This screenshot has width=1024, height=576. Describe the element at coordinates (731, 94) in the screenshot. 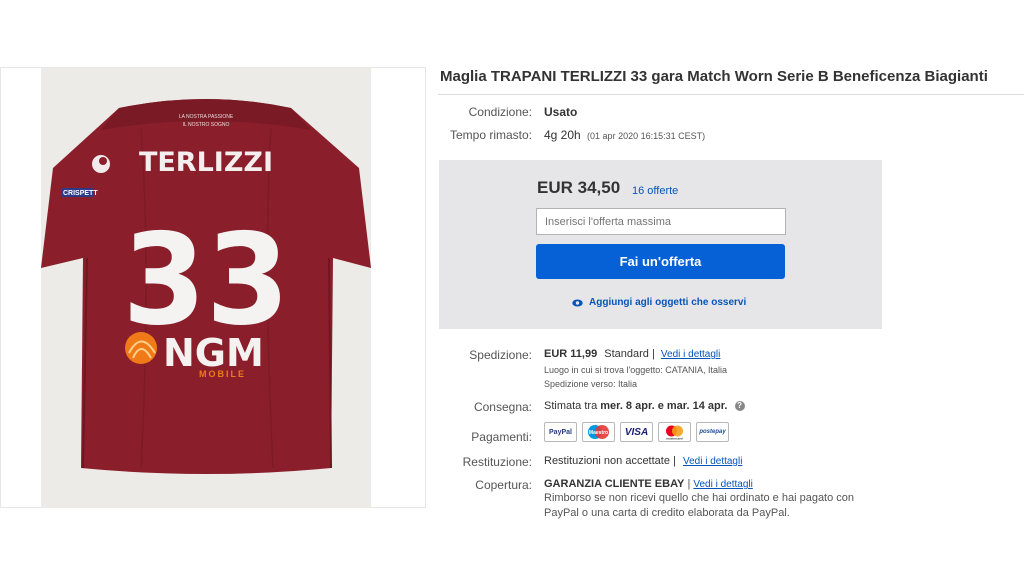

I see `title-divider` at that location.